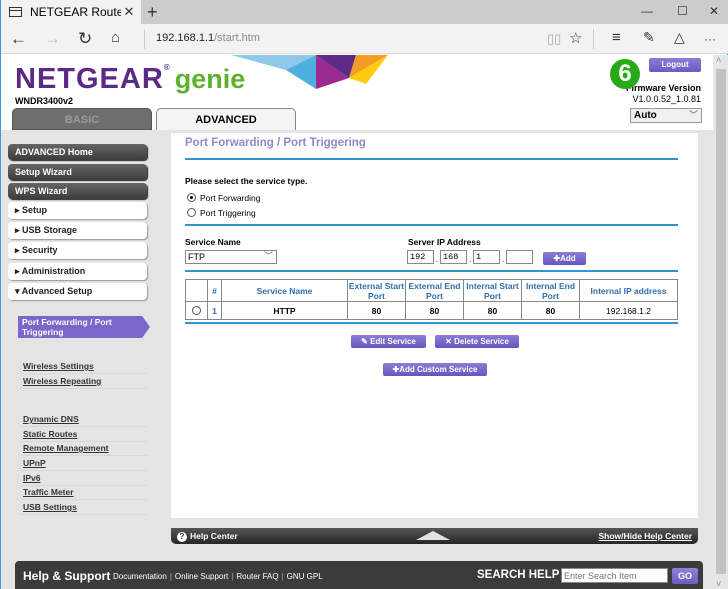  I want to click on add-custom-service-button: ✚Add Custom Service, so click(435, 369).